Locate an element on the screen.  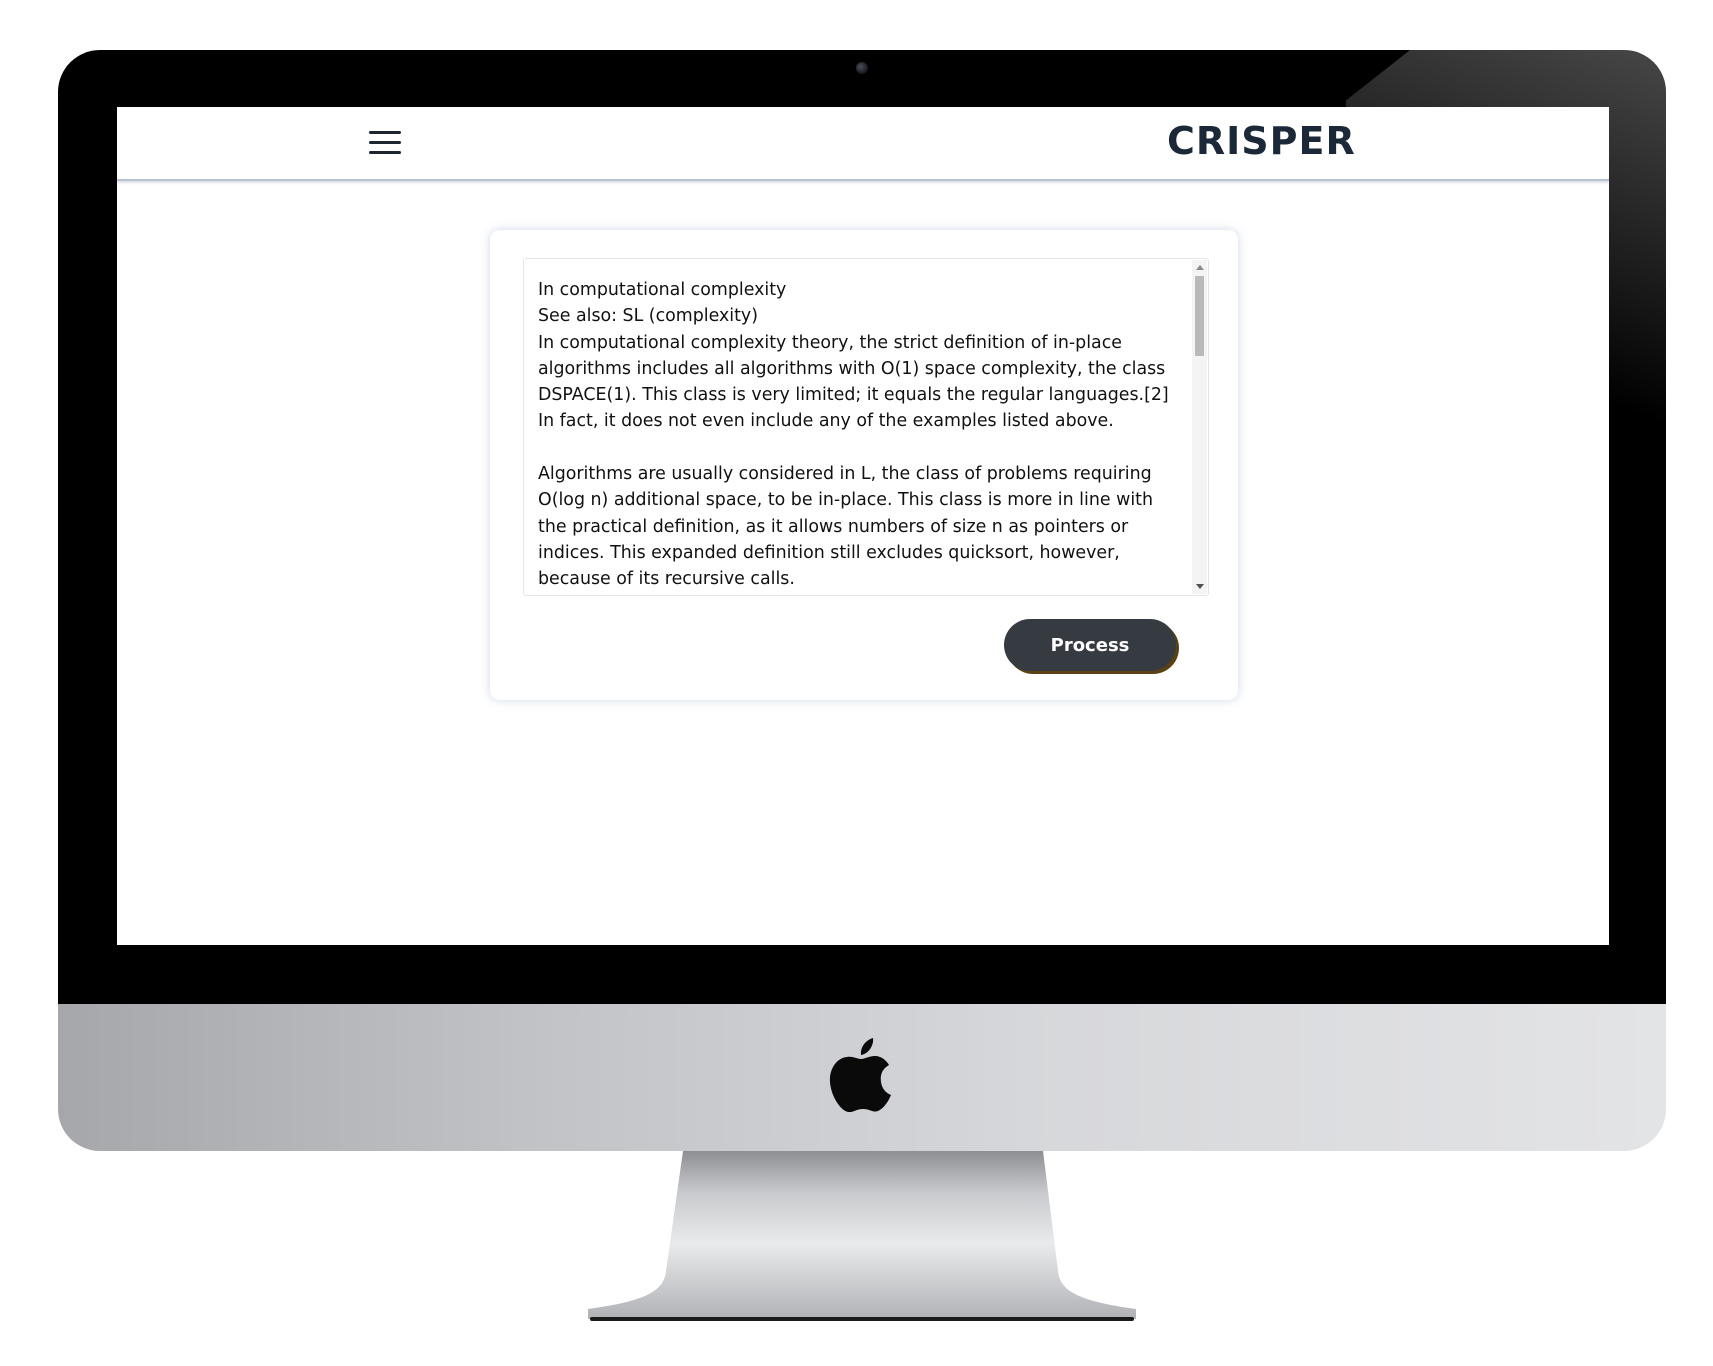
top-navbar: CRISPER is located at coordinates (863, 144).